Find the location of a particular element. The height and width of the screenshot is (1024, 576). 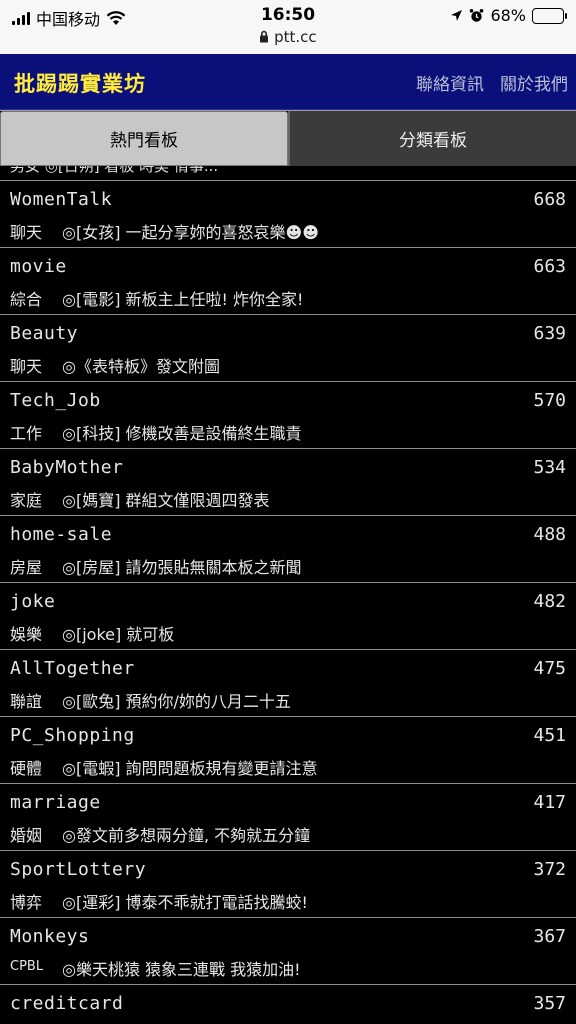

board-class: 工作 is located at coordinates (26, 433).